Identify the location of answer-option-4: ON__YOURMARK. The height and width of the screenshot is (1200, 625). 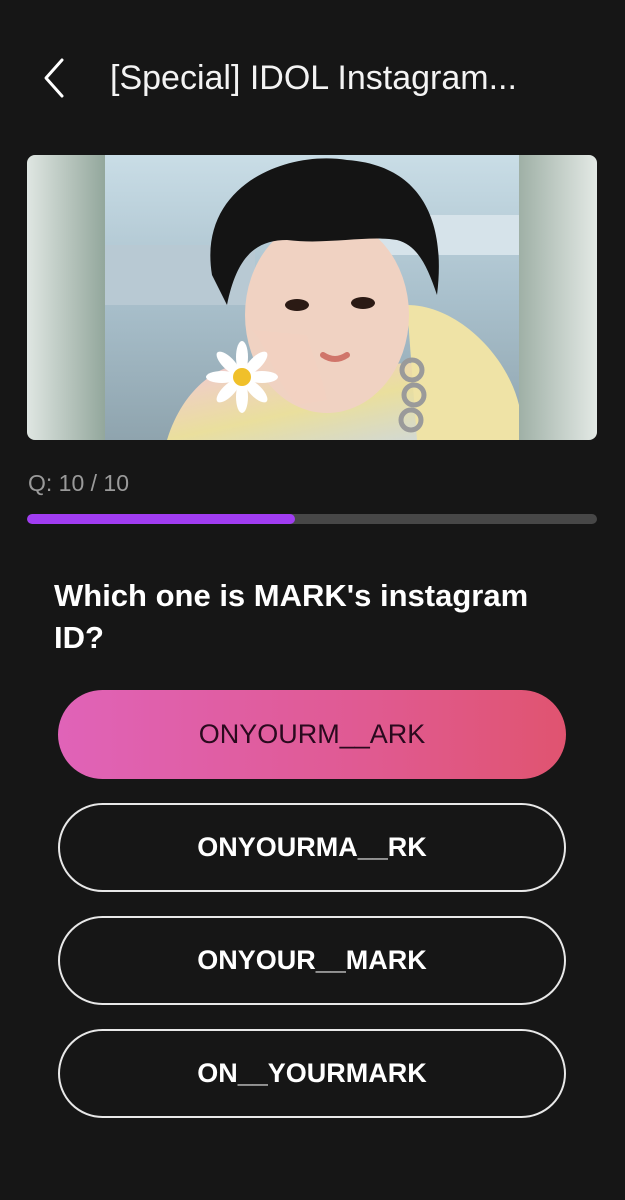
(312, 1073).